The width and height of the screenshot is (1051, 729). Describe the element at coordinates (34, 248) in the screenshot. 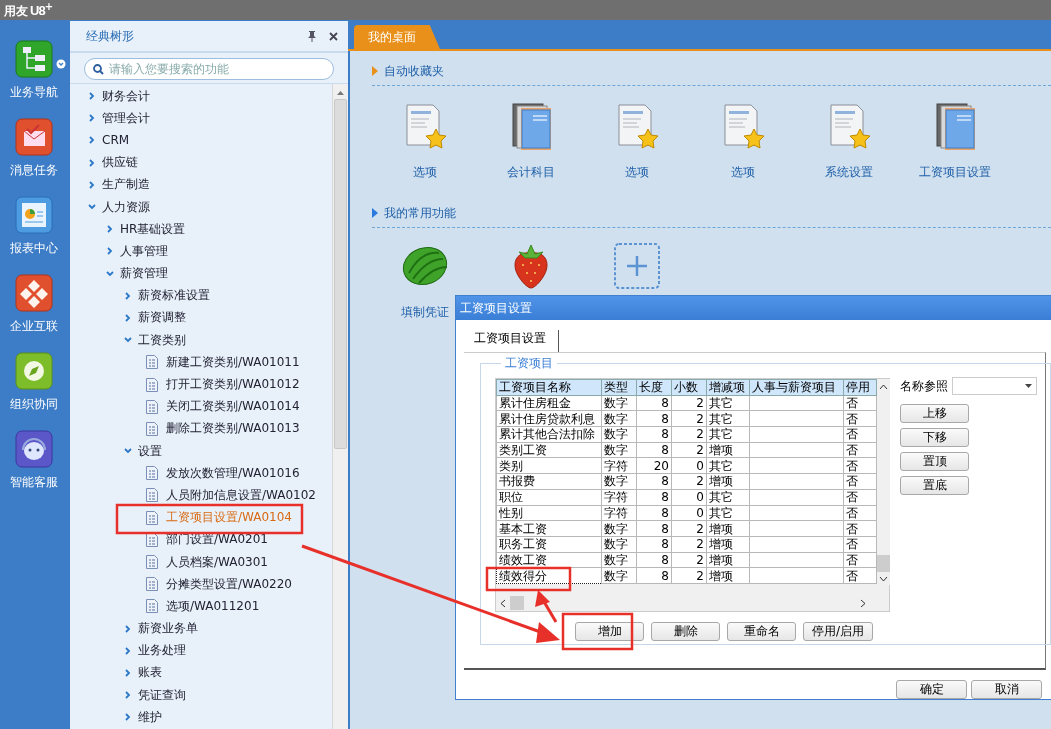

I see `nav-label: 报表中心` at that location.